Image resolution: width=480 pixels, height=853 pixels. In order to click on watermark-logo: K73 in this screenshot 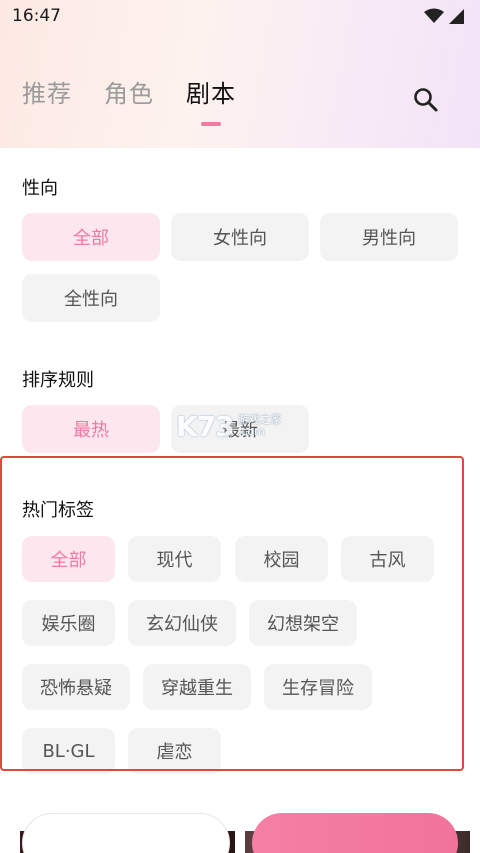, I will do `click(205, 426)`.